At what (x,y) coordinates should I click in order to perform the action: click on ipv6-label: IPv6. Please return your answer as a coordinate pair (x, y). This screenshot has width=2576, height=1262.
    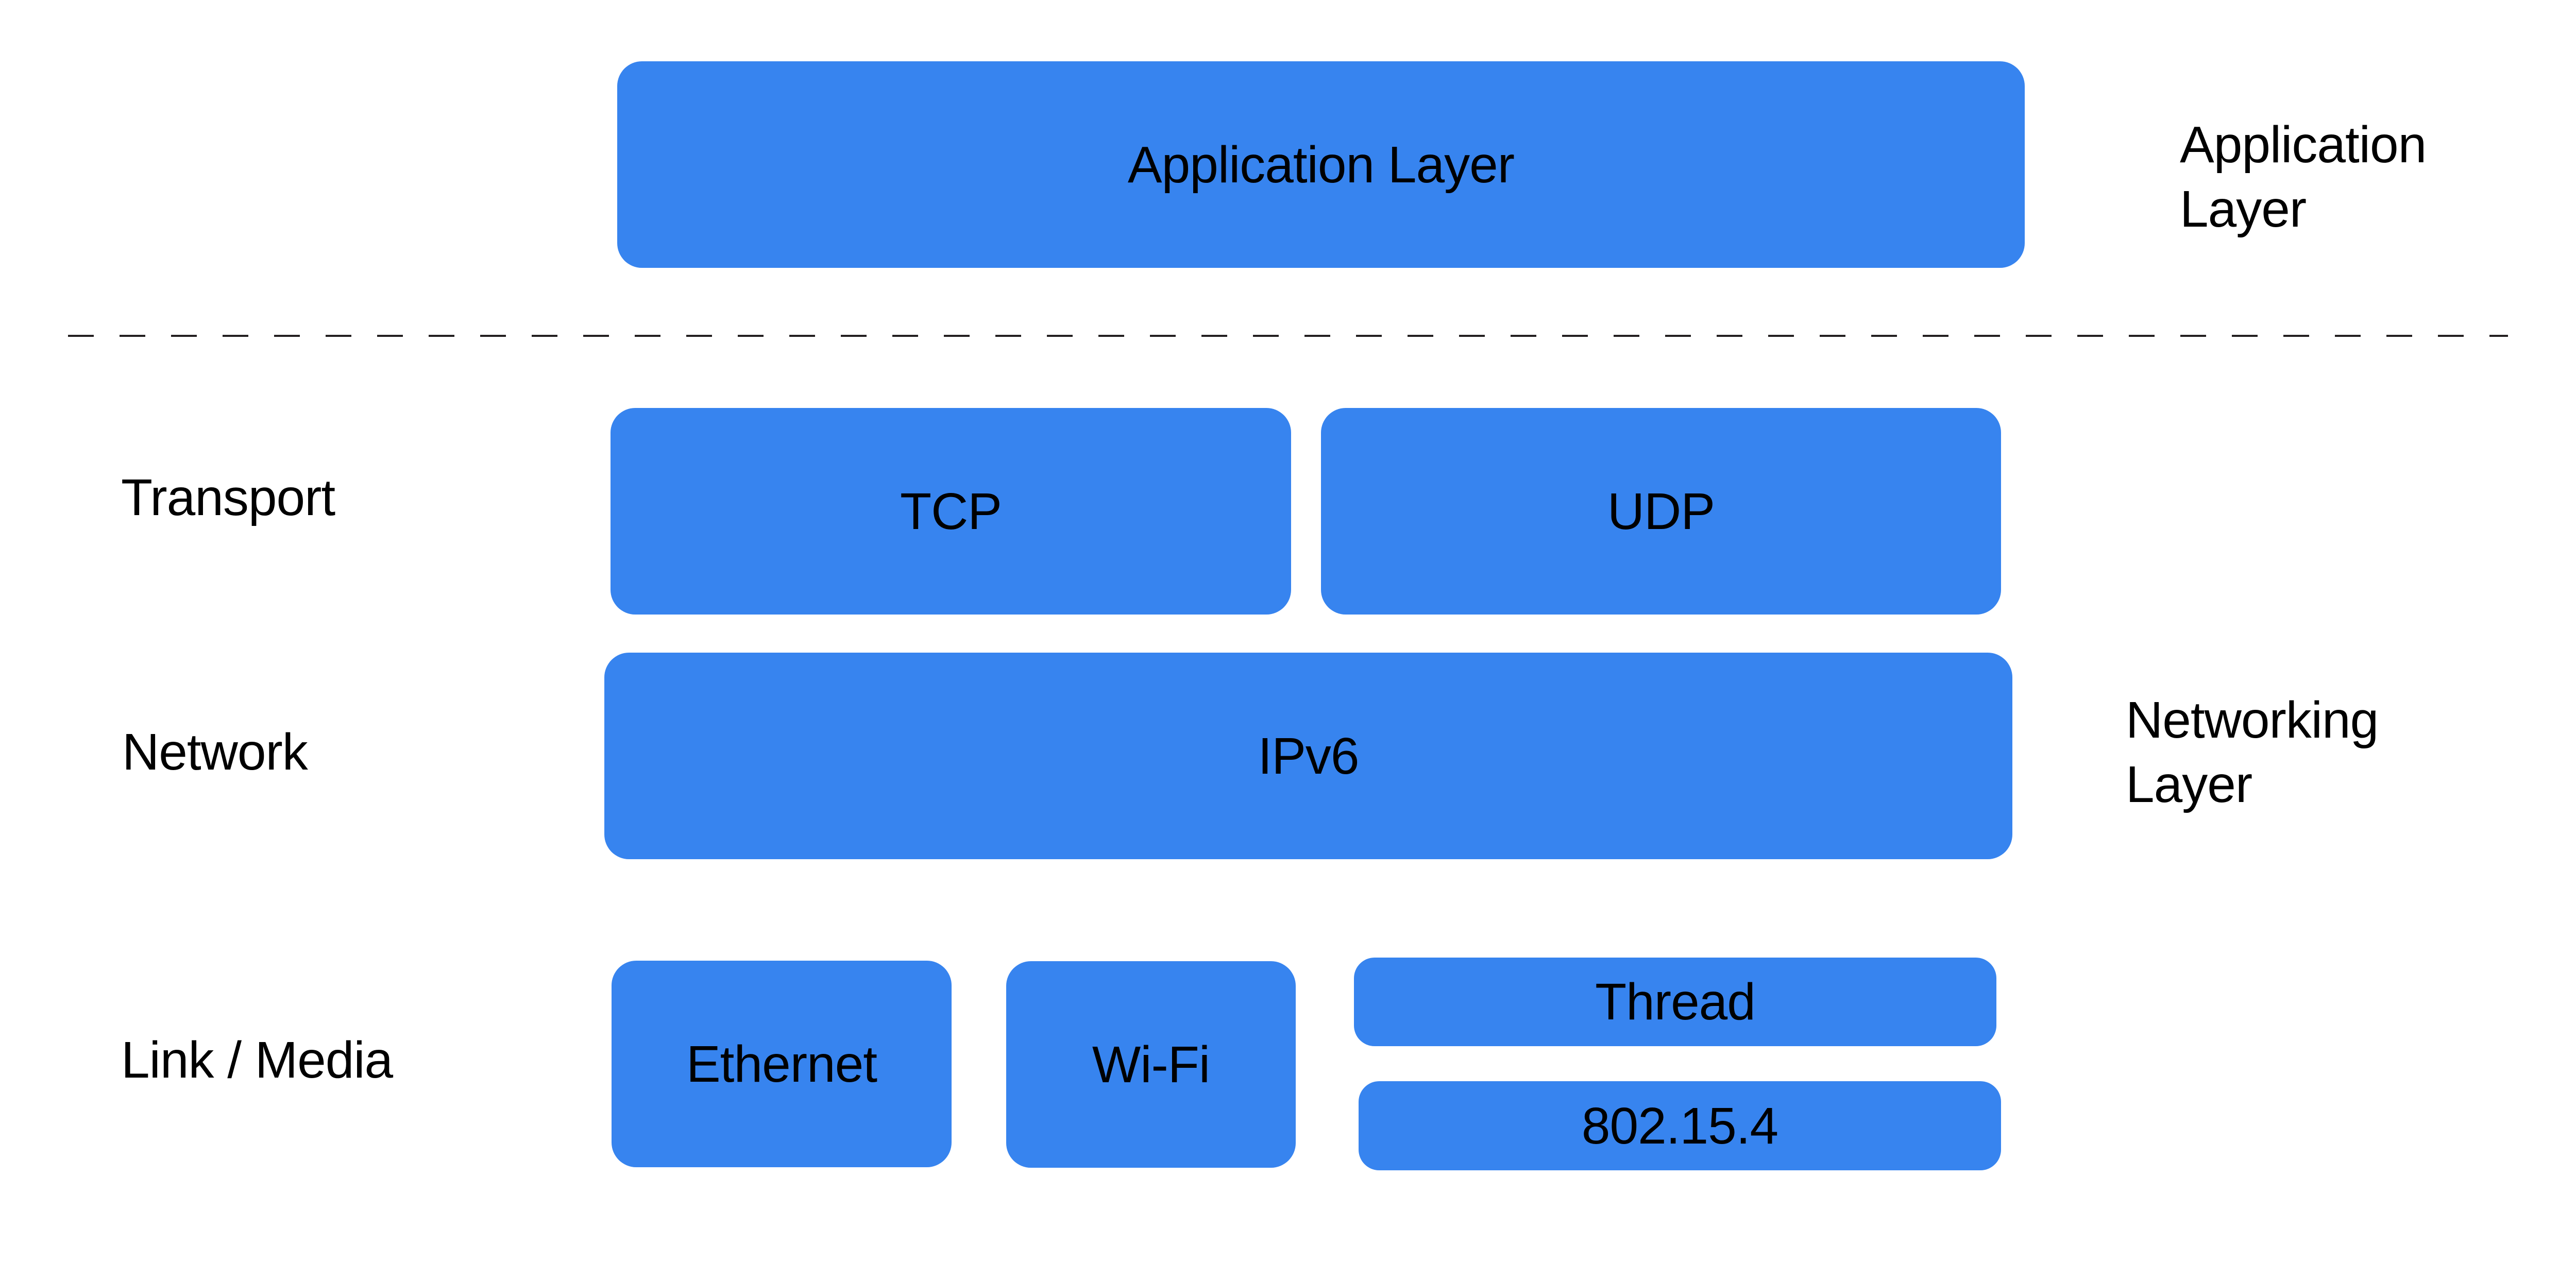
    Looking at the image, I should click on (1308, 756).